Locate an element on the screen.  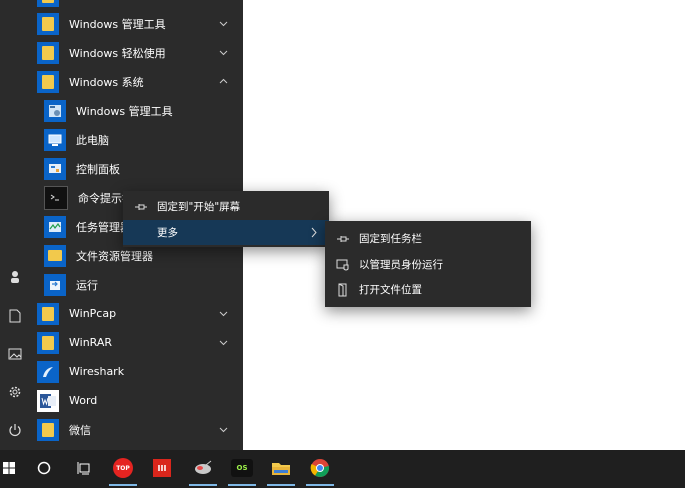
app-this-pc: 此电脑 is located at coordinates (136, 139).